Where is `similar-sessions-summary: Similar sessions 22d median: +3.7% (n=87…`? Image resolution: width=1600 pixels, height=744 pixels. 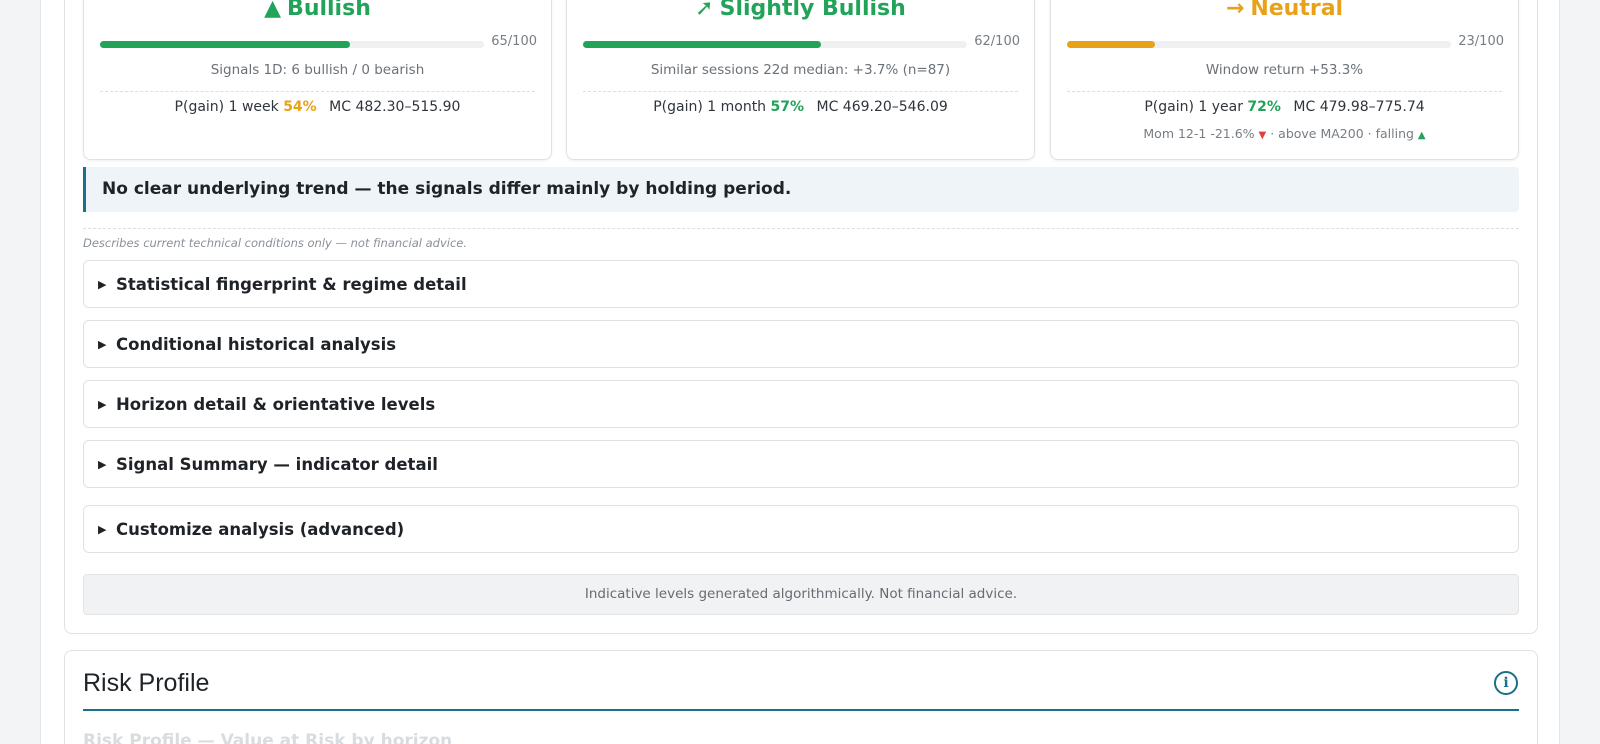
similar-sessions-summary: Similar sessions 22d median: +3.7% (n=87… is located at coordinates (800, 70).